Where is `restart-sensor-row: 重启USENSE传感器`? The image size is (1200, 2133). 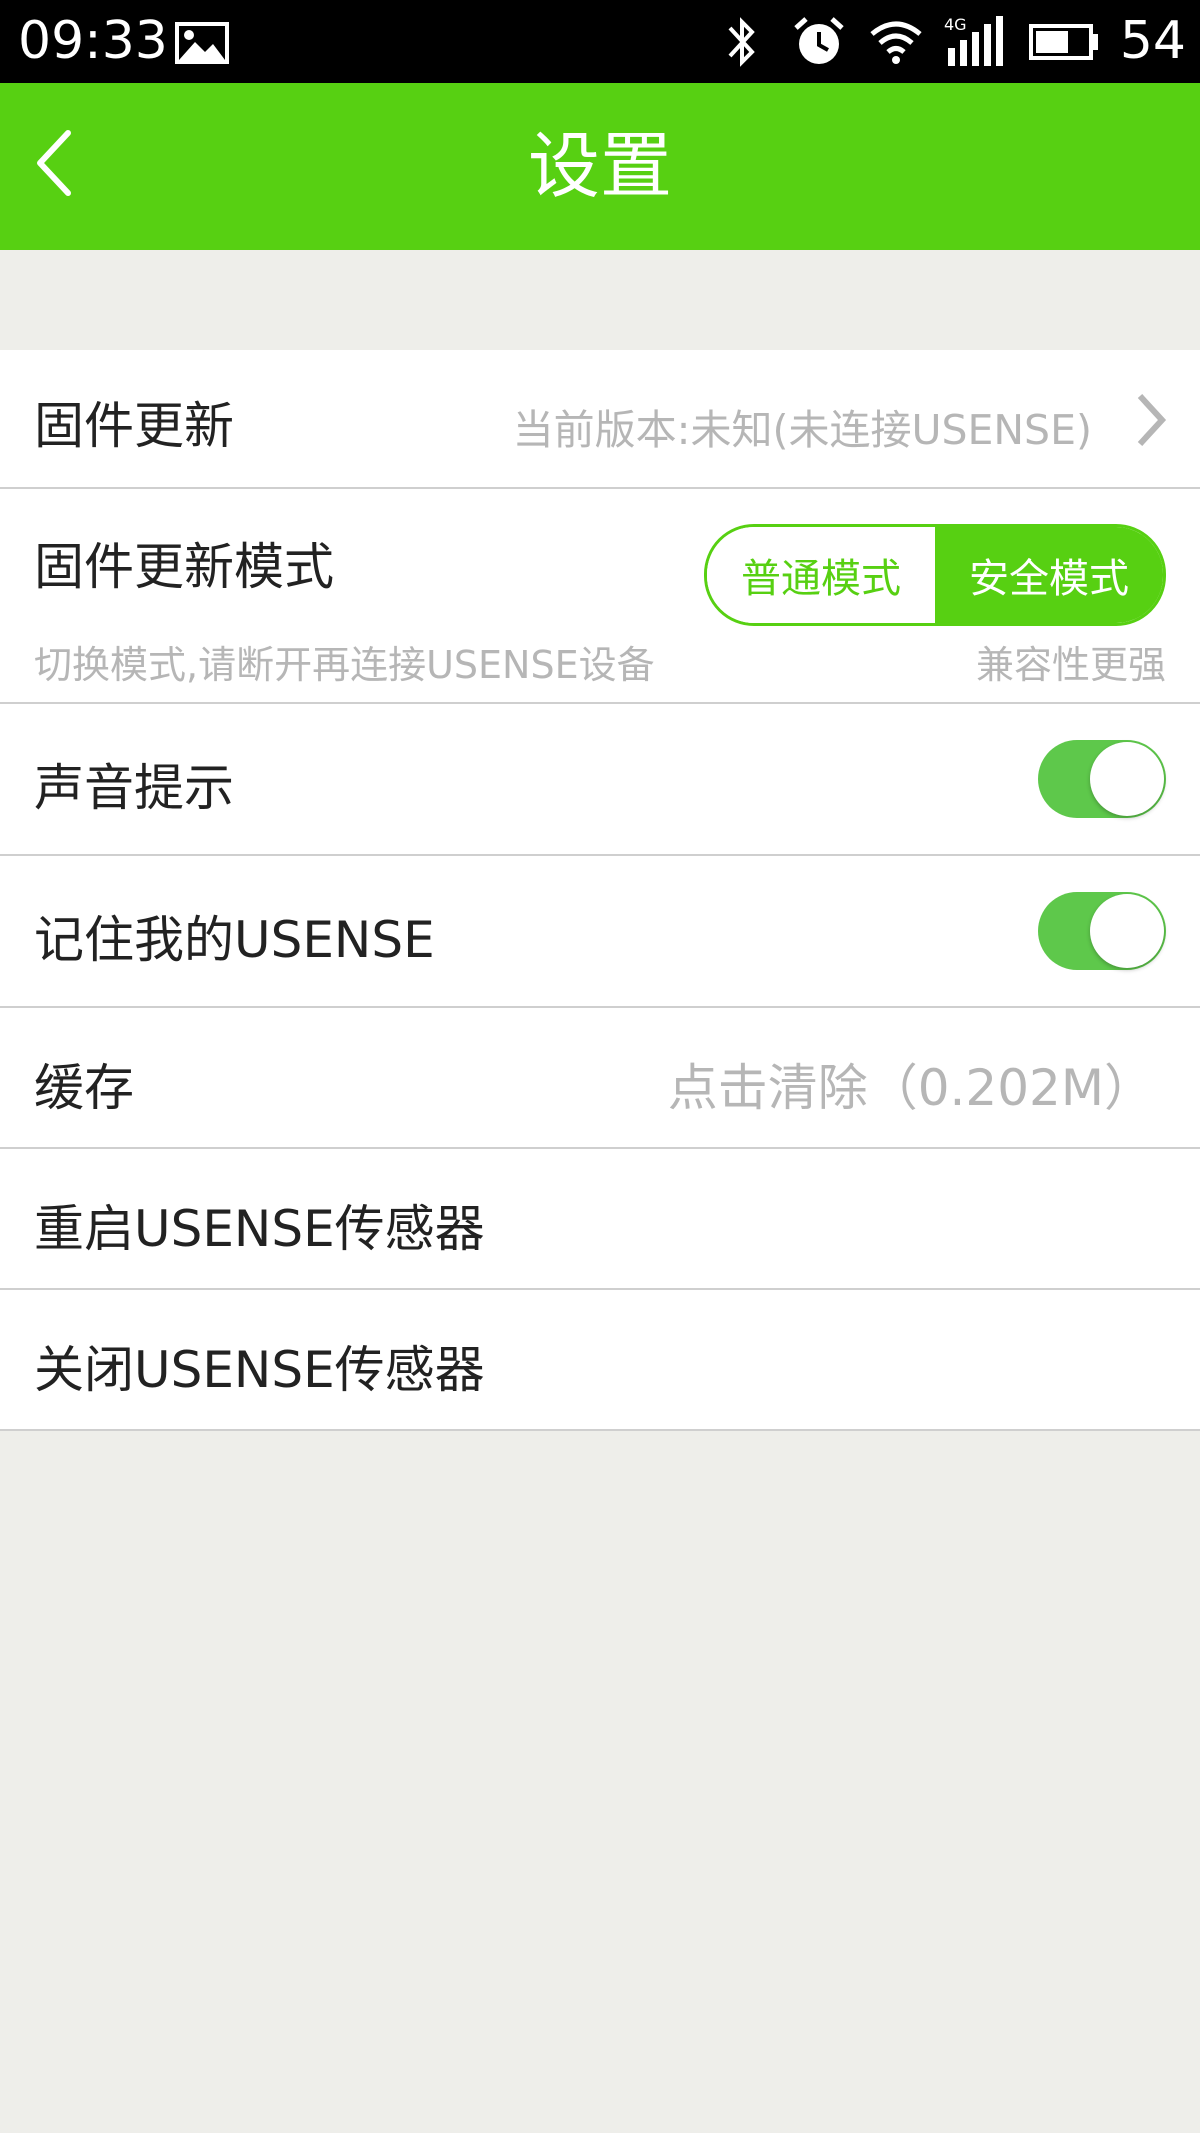
restart-sensor-row: 重启USENSE传感器 is located at coordinates (600, 1219).